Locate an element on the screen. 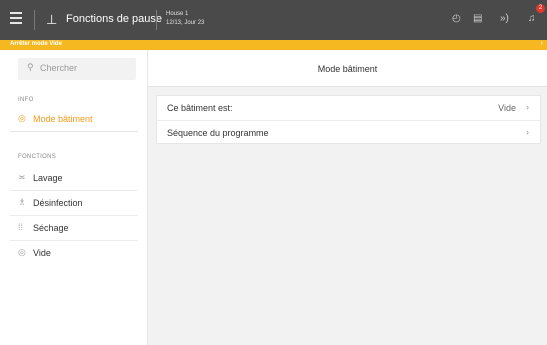 This screenshot has height=345, width=547. tool-icon: ⊥ is located at coordinates (52, 19).